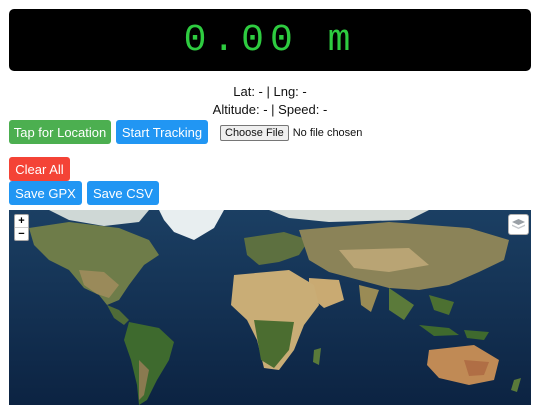 This screenshot has width=540, height=405. I want to click on layers-icon, so click(518, 224).